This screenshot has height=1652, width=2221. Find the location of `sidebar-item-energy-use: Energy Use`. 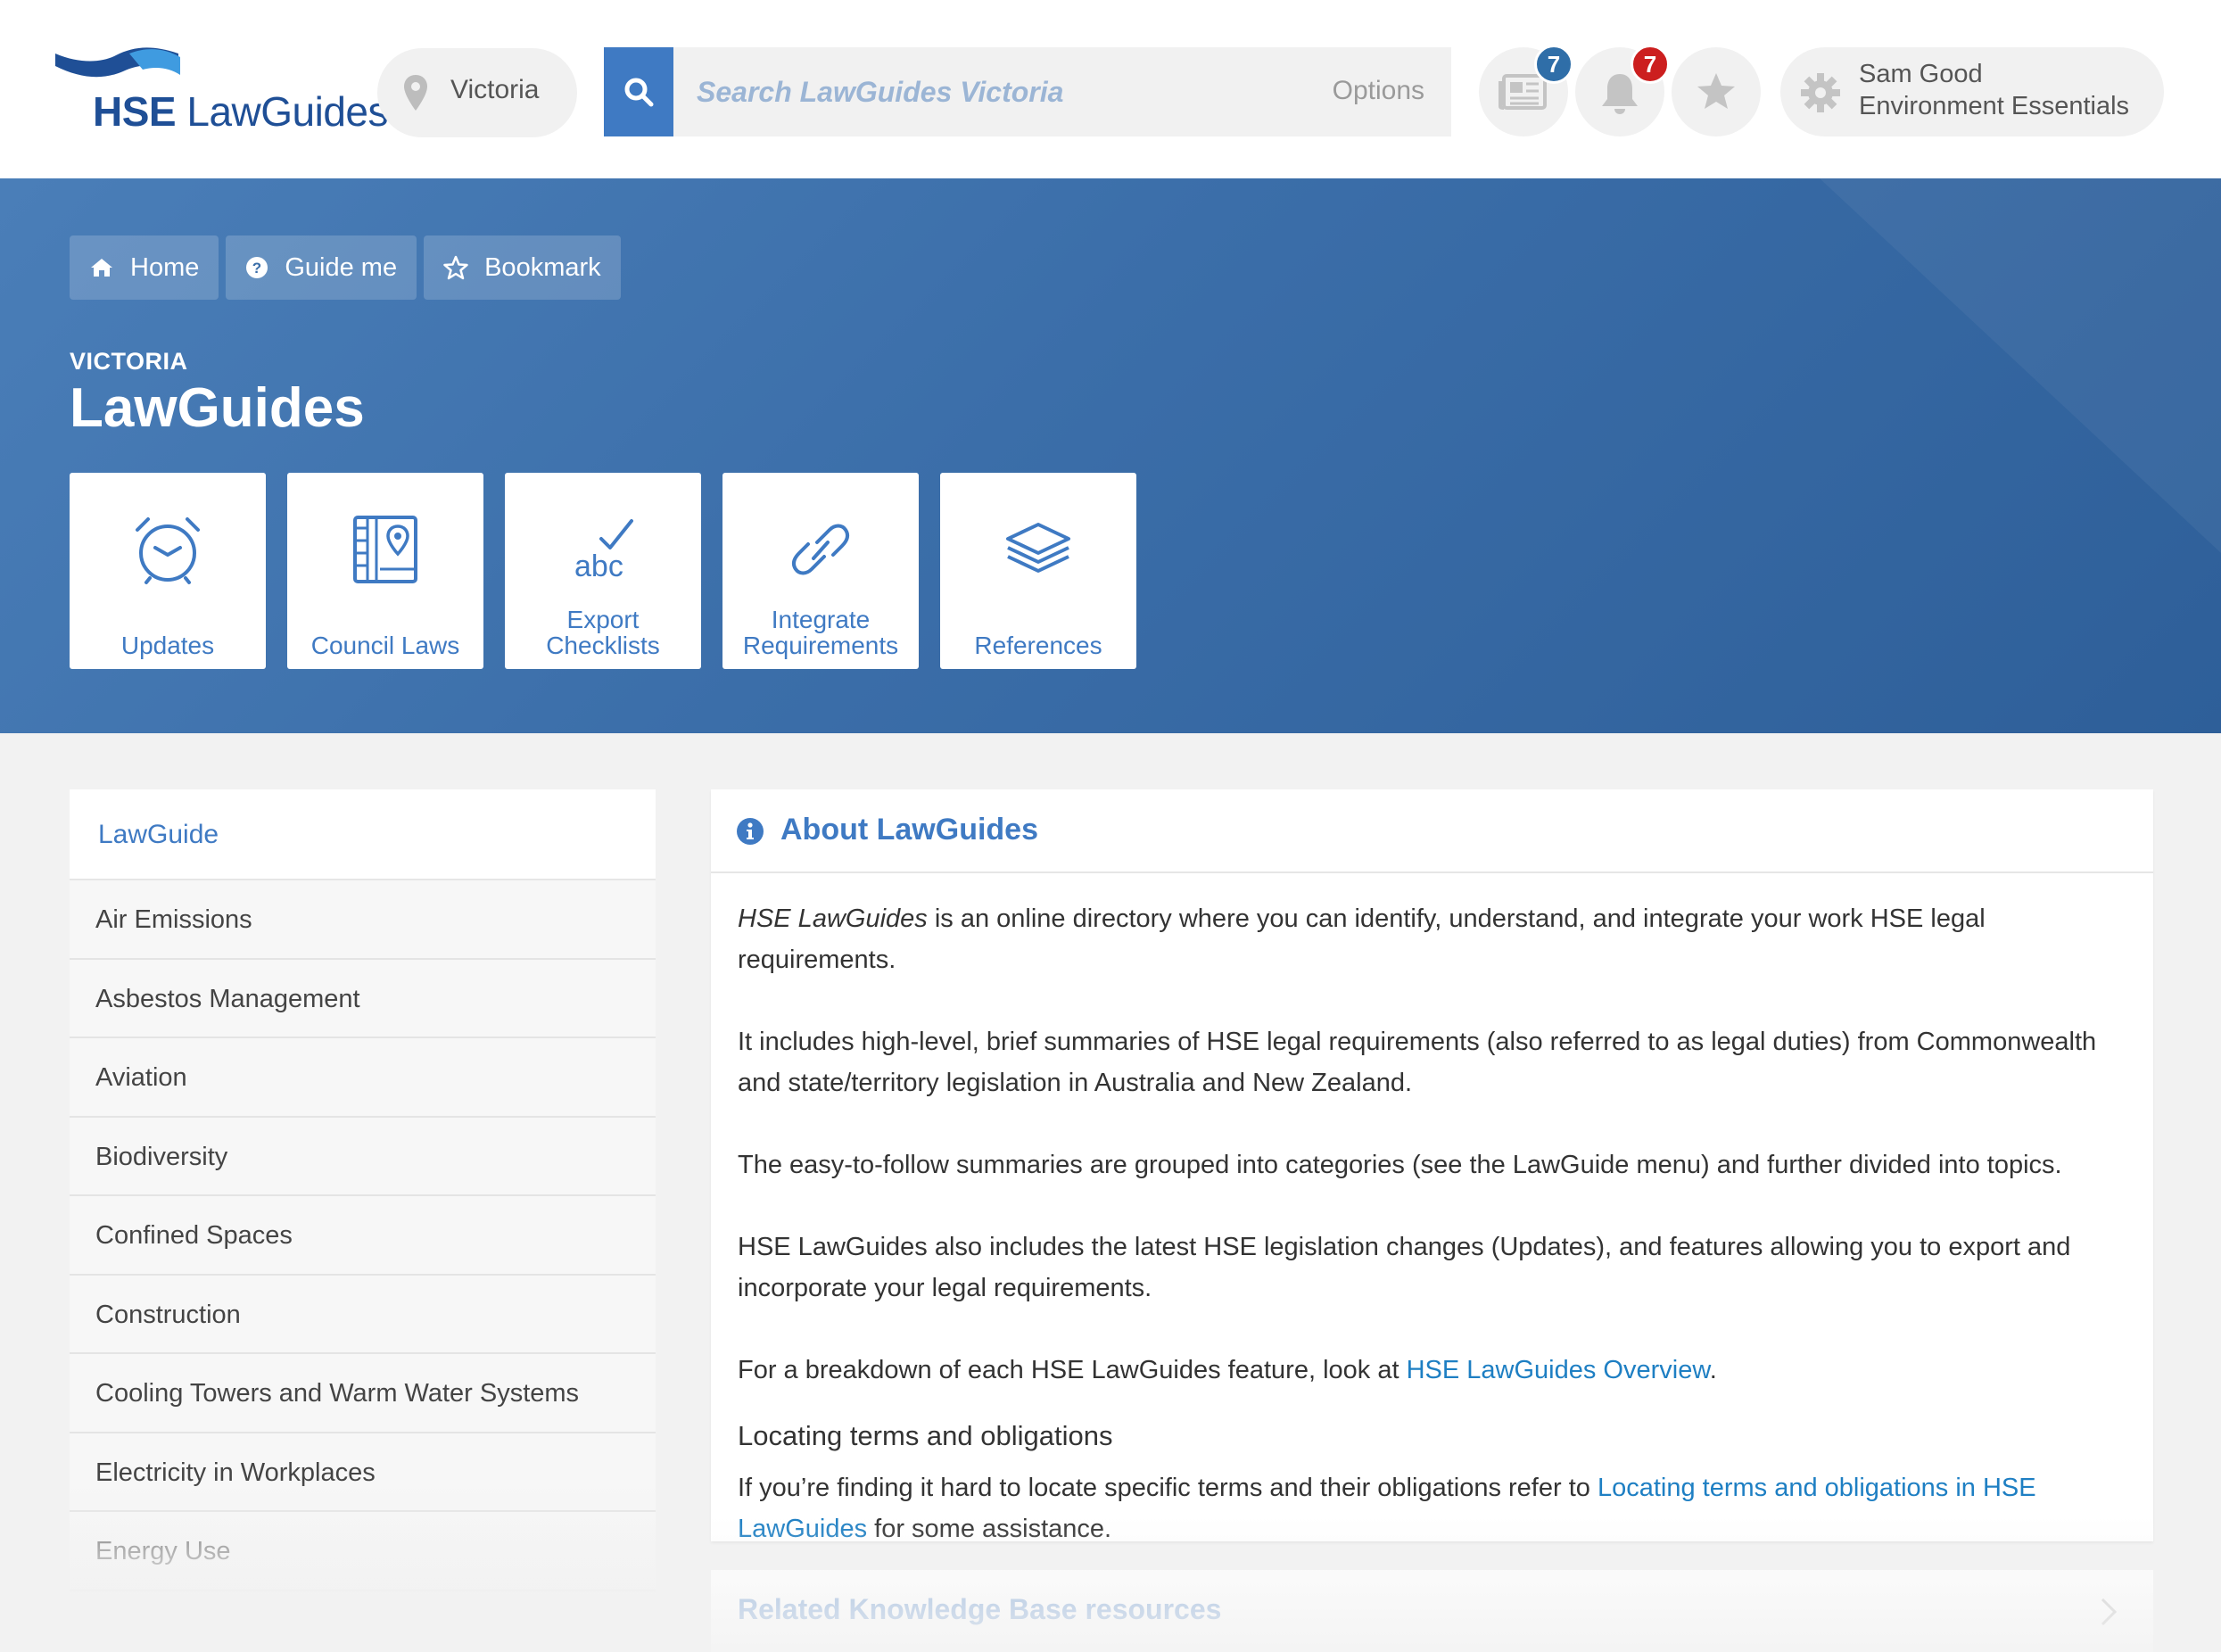

sidebar-item-energy-use: Energy Use is located at coordinates (363, 1551).